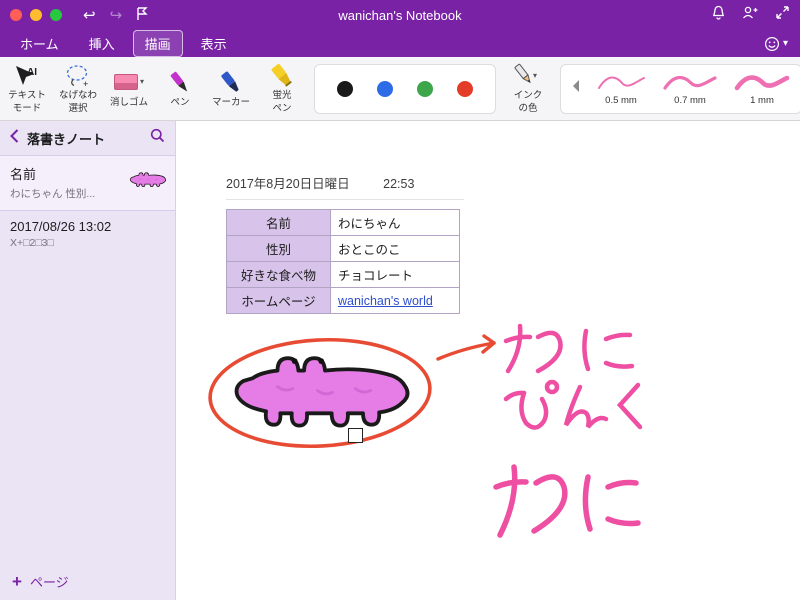 The height and width of the screenshot is (600, 800). Describe the element at coordinates (762, 89) in the screenshot. I see `stroke-width-option-1: 1 mm` at that location.